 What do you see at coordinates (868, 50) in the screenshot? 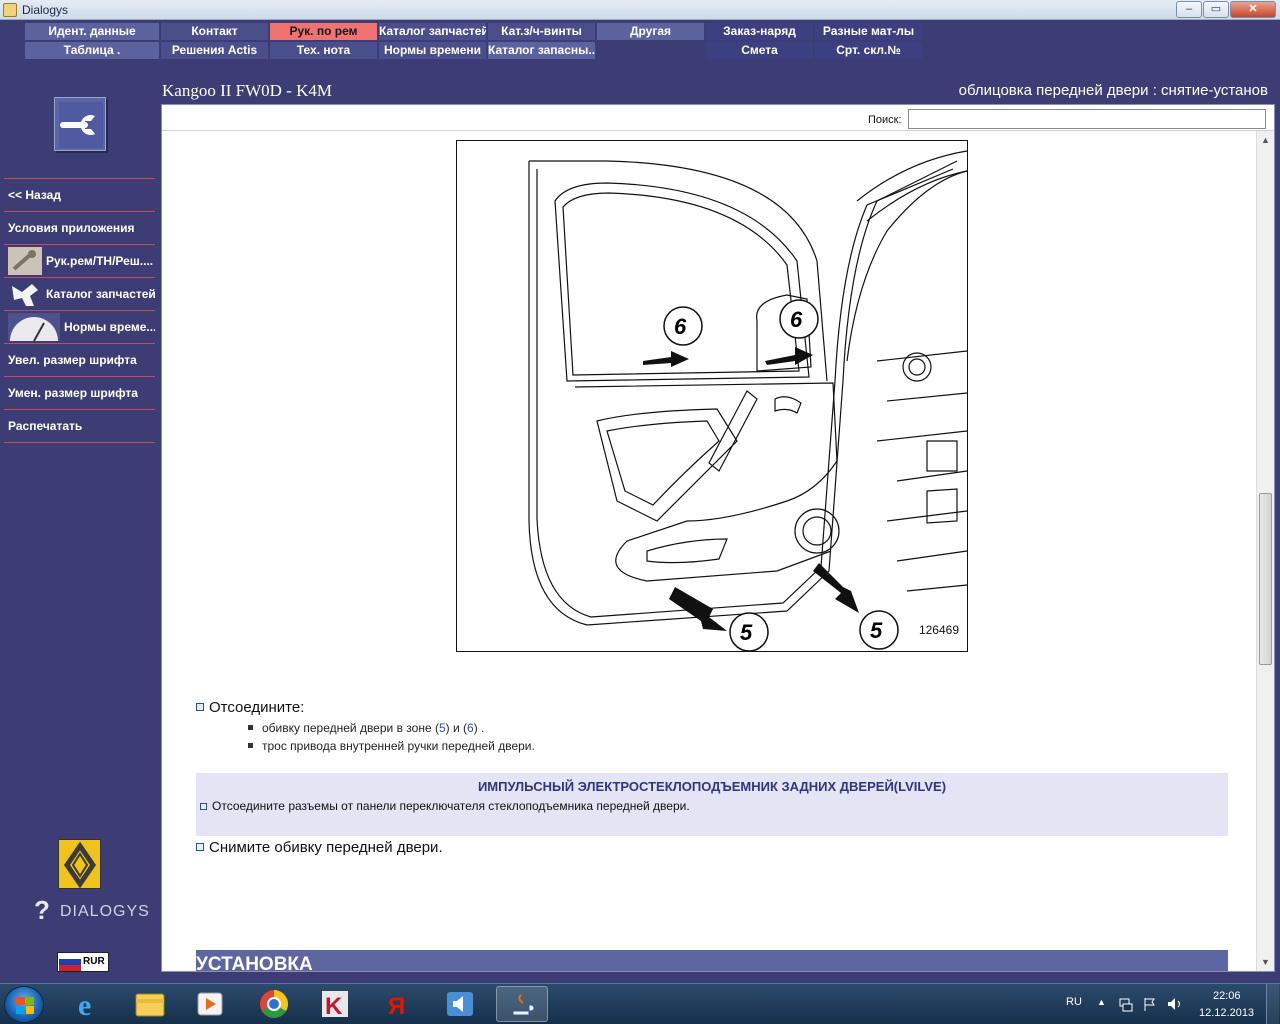
I see `menu-stock: Срт. скл.№` at bounding box center [868, 50].